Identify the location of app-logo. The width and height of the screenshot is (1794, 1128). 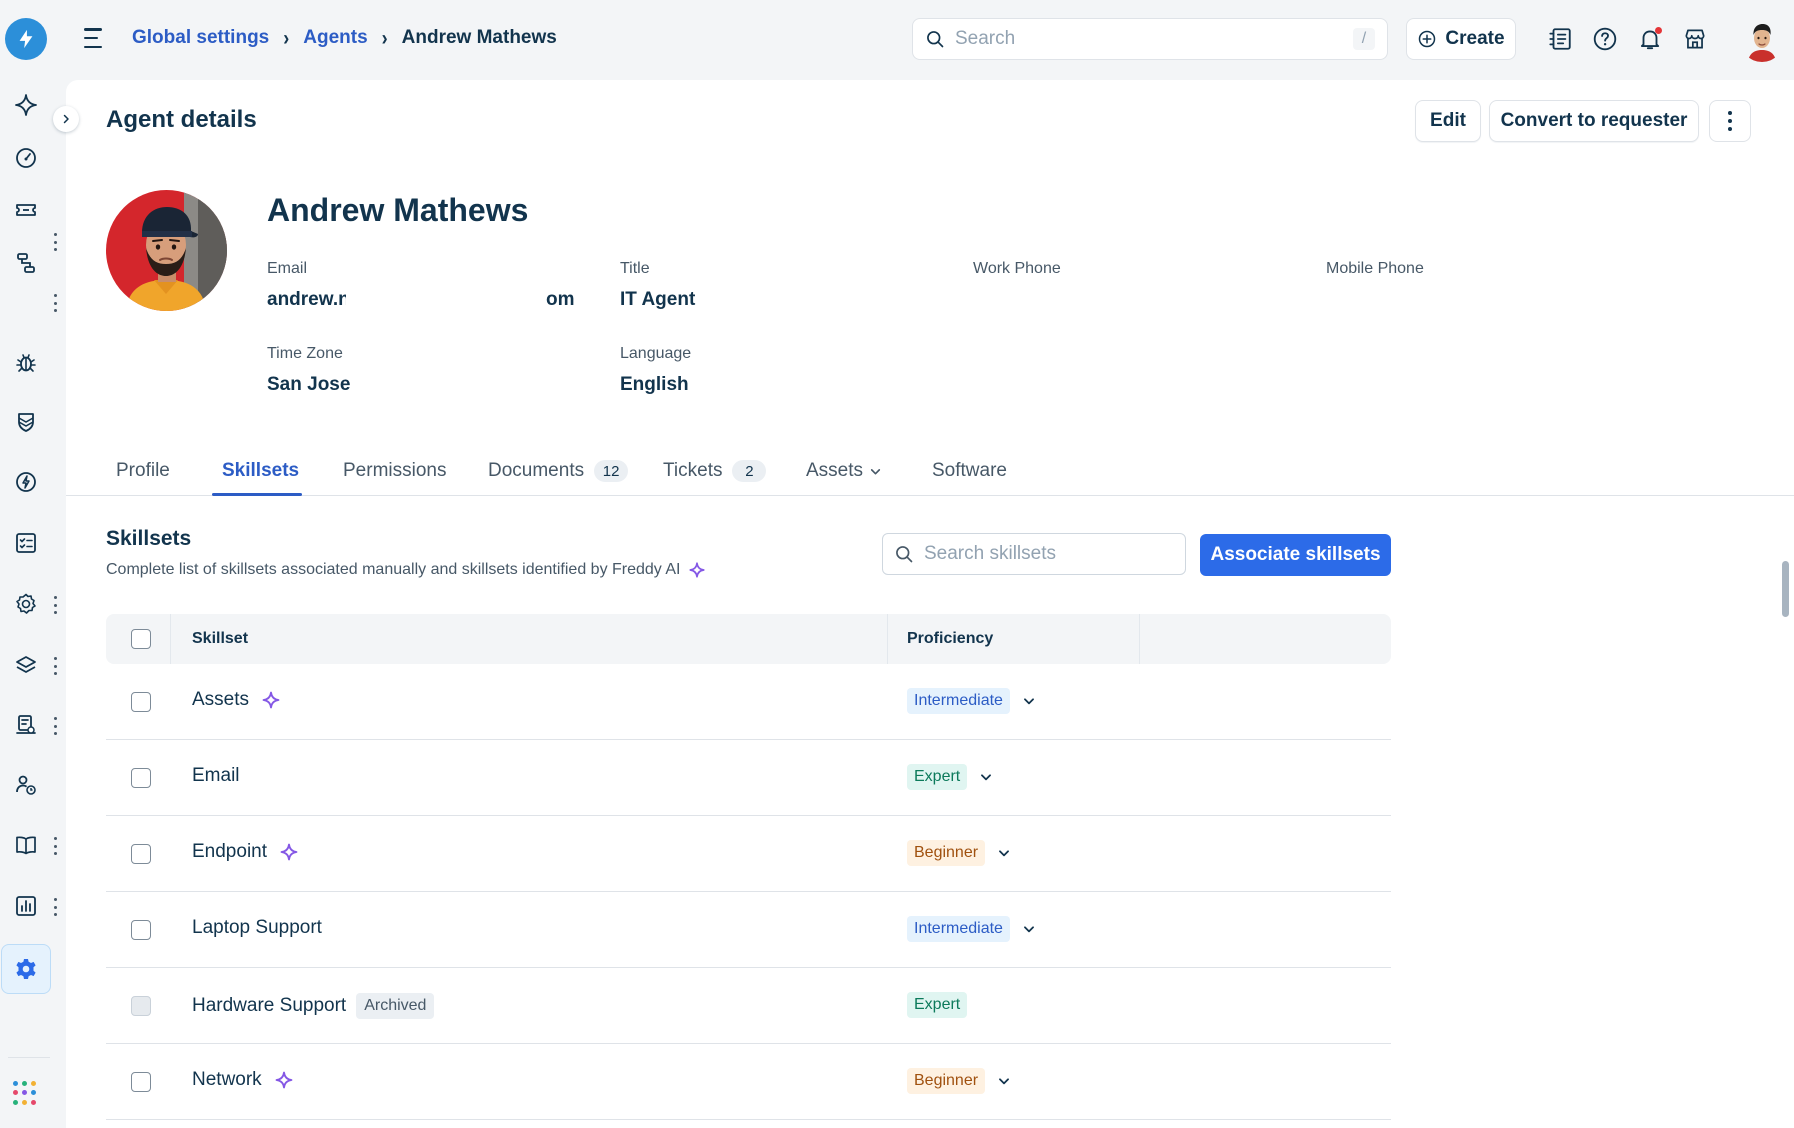
(26, 39).